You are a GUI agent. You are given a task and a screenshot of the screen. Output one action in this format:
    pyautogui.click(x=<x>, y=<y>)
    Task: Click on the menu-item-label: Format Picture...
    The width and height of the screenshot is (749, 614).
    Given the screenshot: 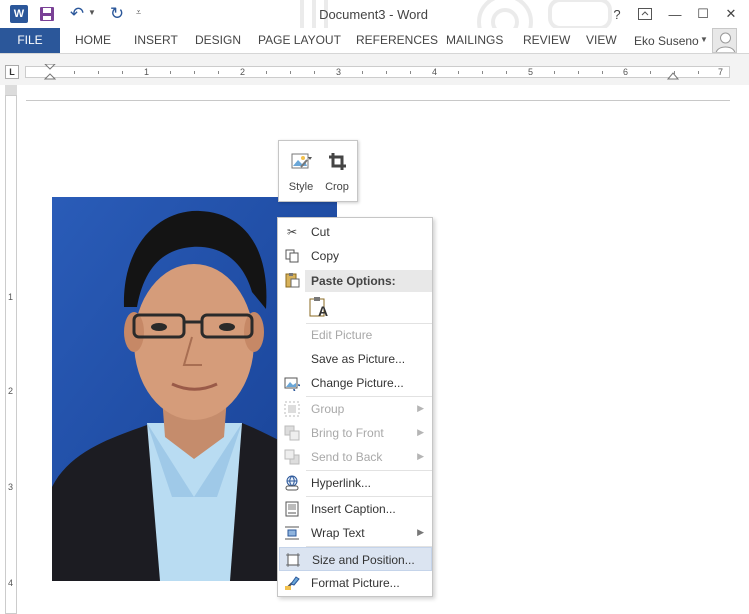 What is the action you would take?
    pyautogui.click(x=355, y=583)
    